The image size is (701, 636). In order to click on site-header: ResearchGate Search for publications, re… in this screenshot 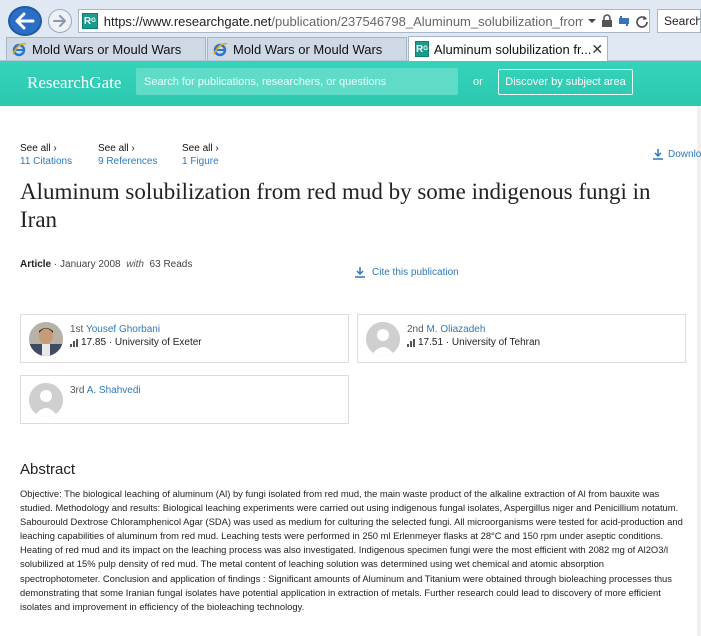, I will do `click(350, 83)`.